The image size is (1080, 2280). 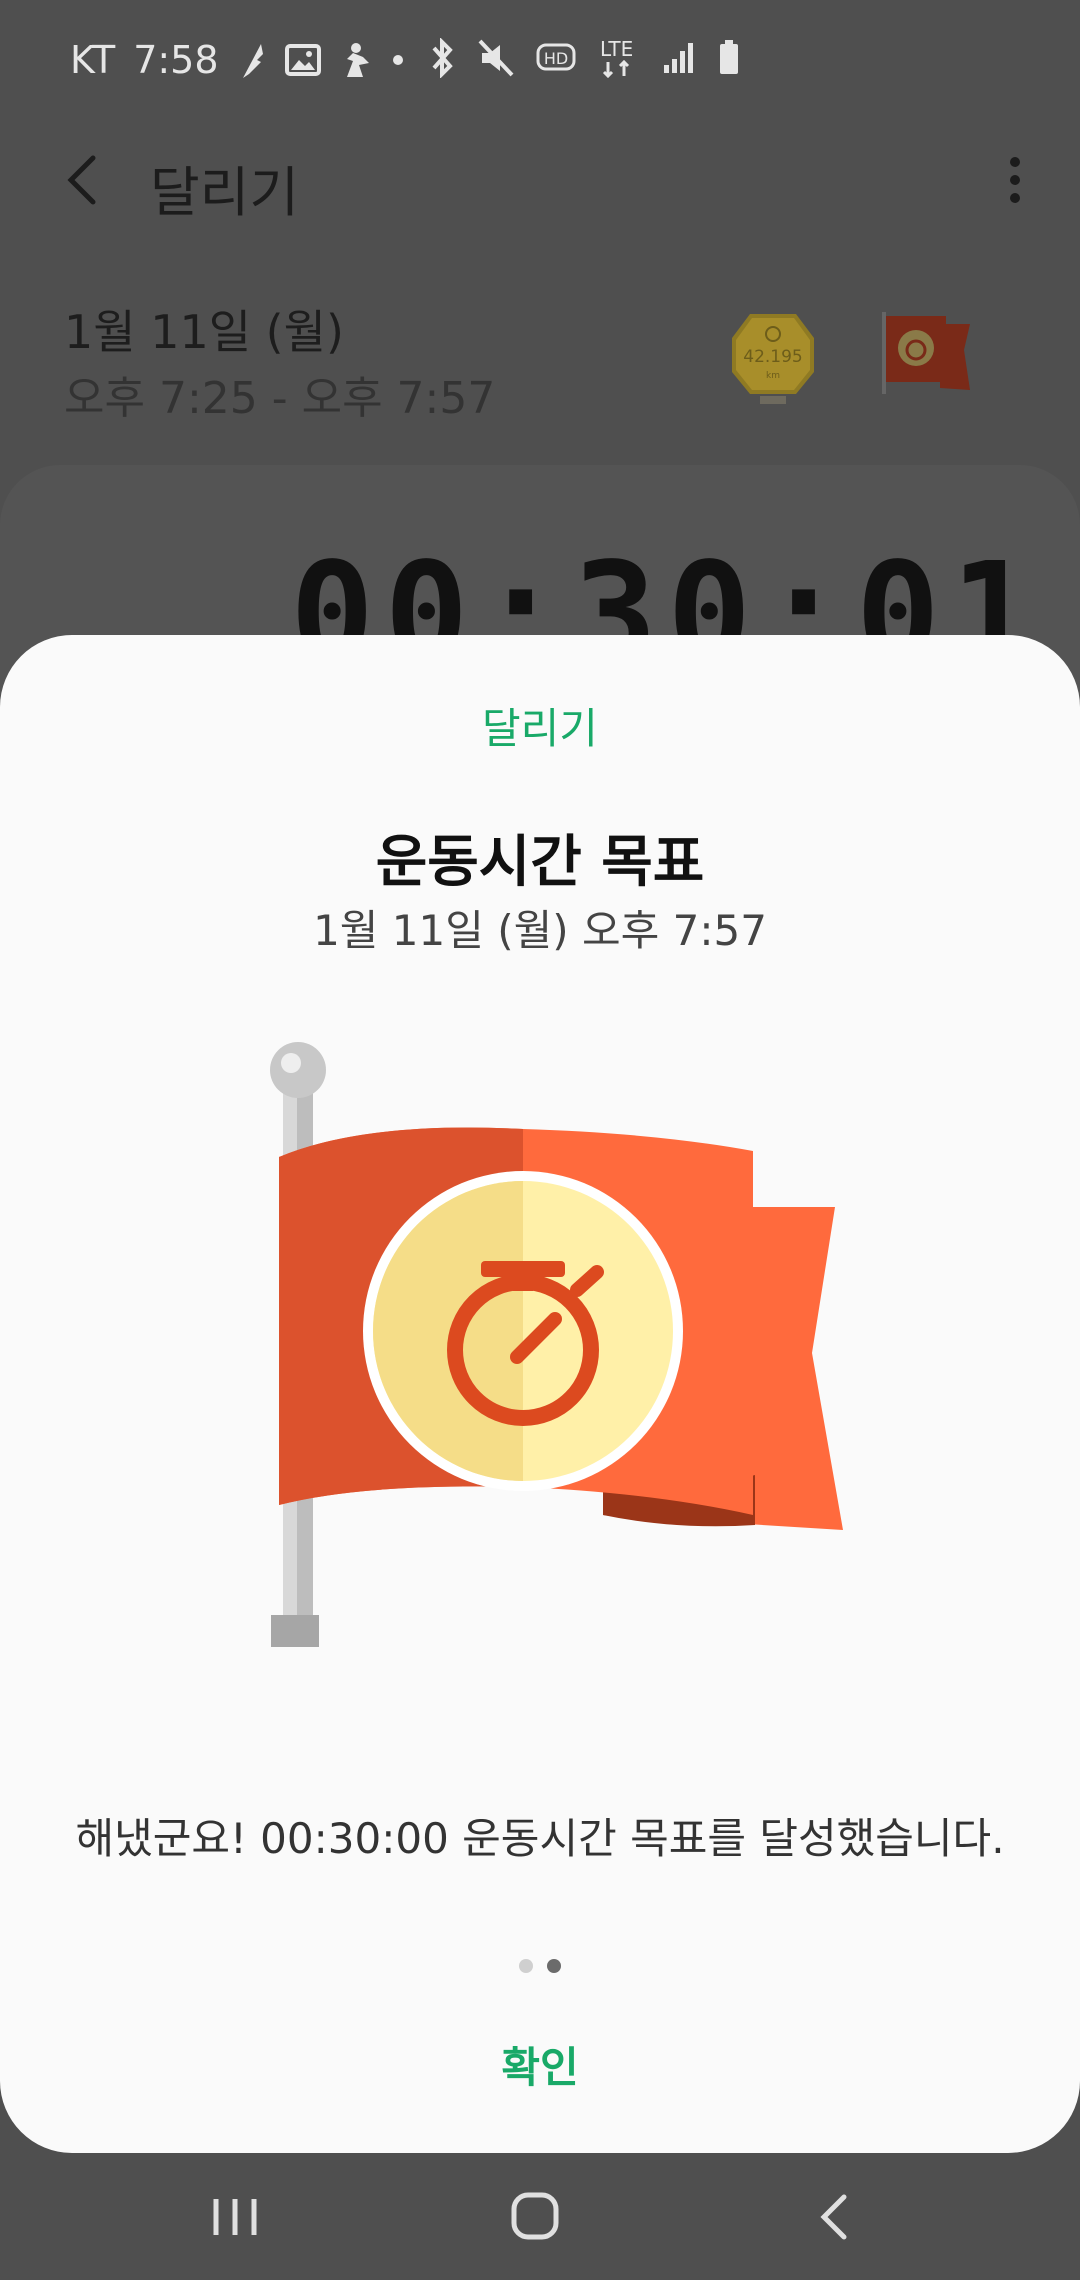 I want to click on activity-icon, so click(x=357, y=60).